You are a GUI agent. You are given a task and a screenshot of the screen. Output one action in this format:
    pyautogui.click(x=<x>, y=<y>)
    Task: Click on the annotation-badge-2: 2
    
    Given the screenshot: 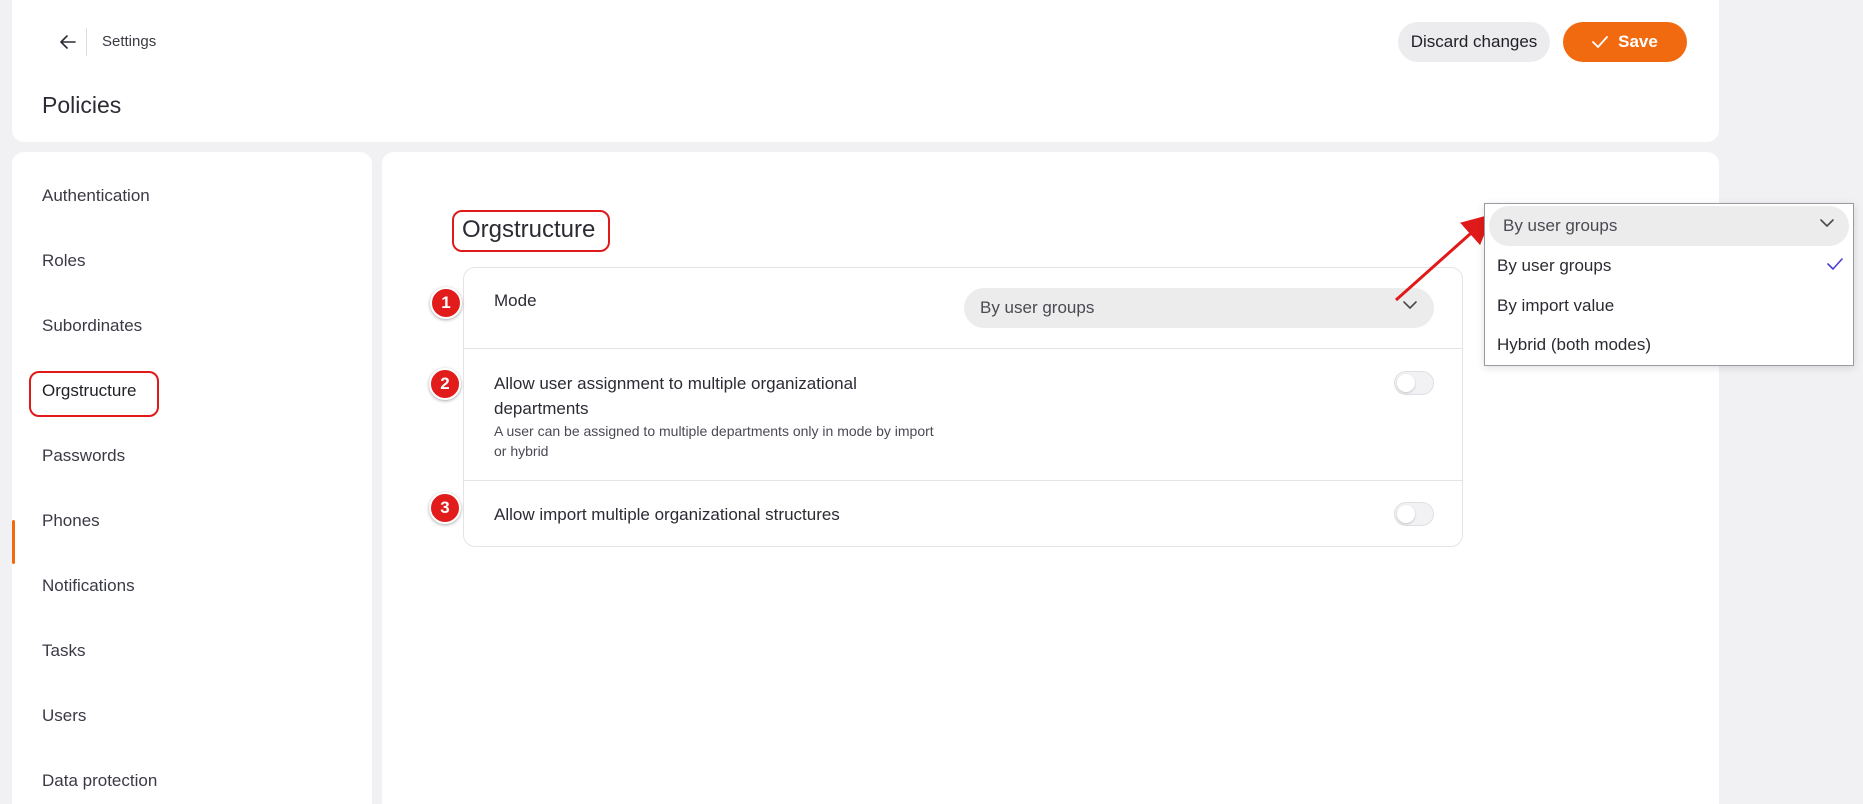 What is the action you would take?
    pyautogui.click(x=445, y=384)
    